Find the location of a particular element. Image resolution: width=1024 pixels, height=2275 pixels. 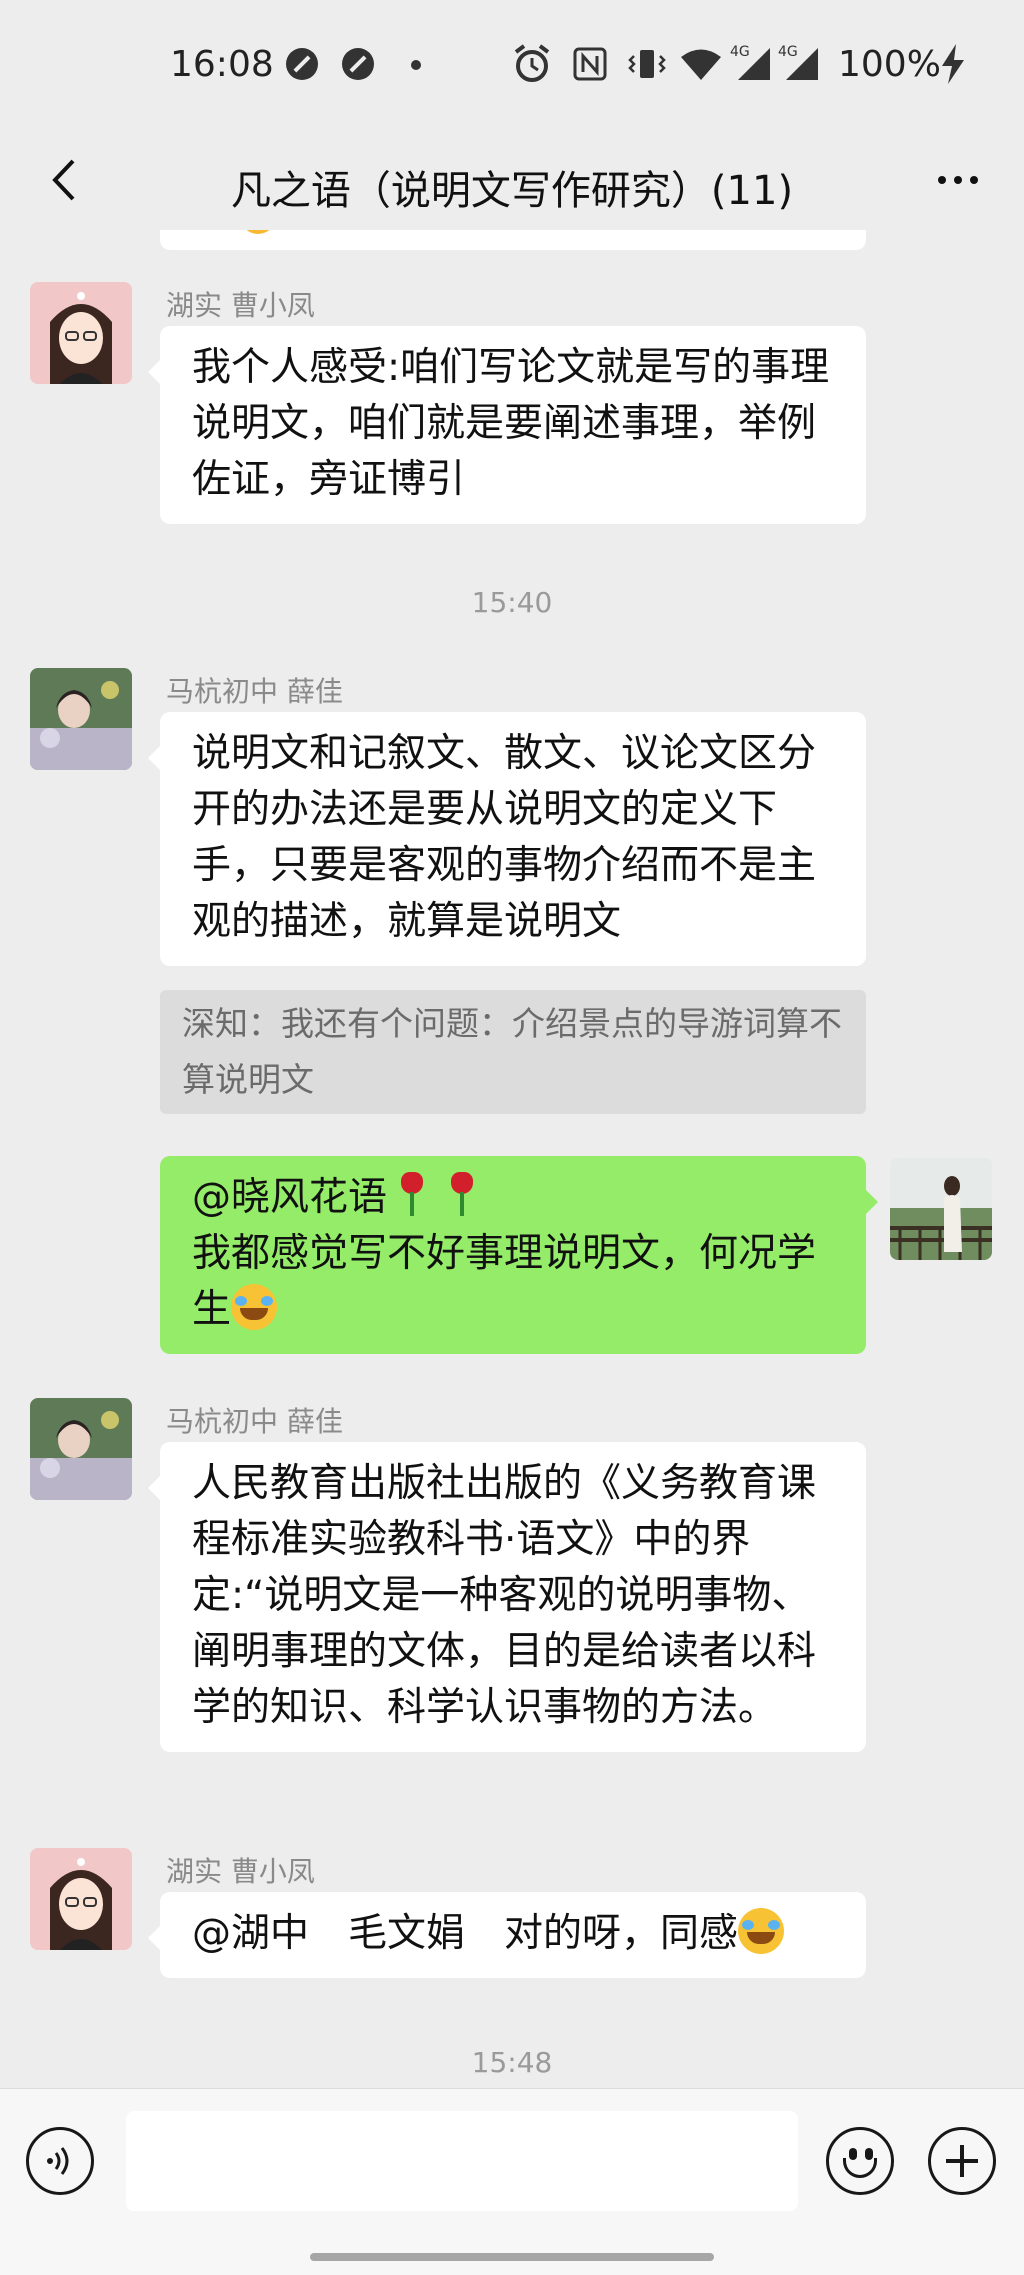

message-input-bar is located at coordinates (512, 2181).